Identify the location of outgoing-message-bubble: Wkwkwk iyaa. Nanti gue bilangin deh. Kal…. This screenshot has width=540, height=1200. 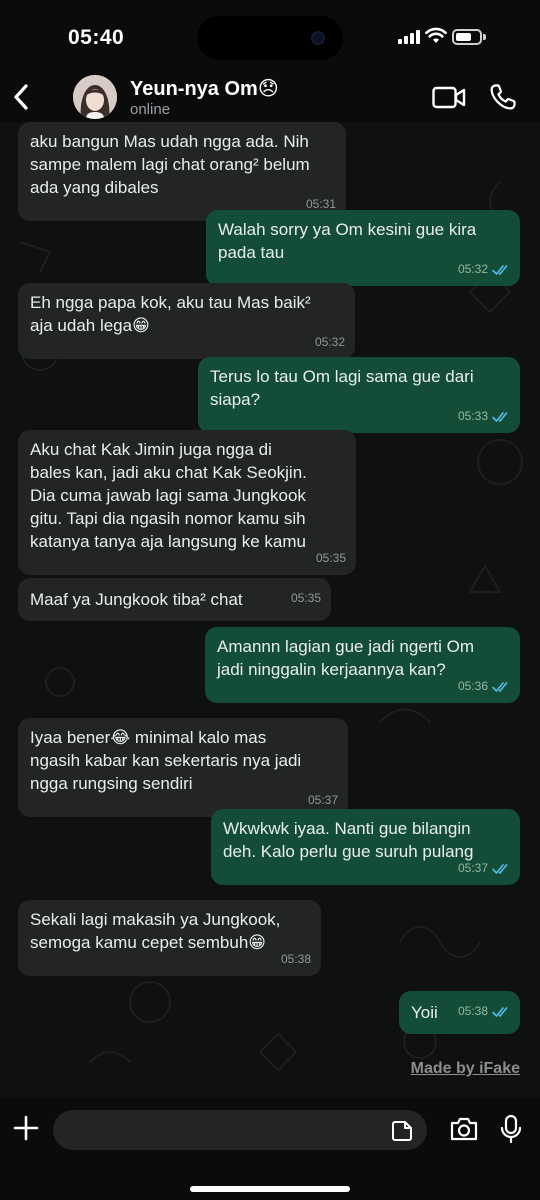
(365, 847).